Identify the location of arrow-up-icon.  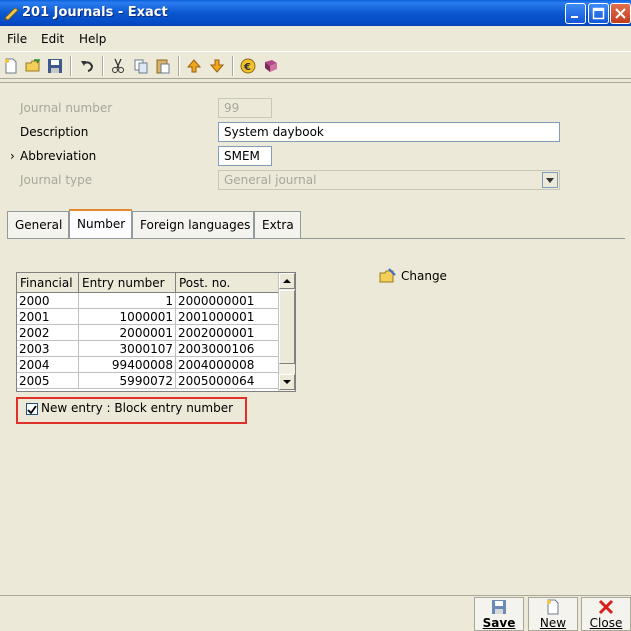
(194, 66).